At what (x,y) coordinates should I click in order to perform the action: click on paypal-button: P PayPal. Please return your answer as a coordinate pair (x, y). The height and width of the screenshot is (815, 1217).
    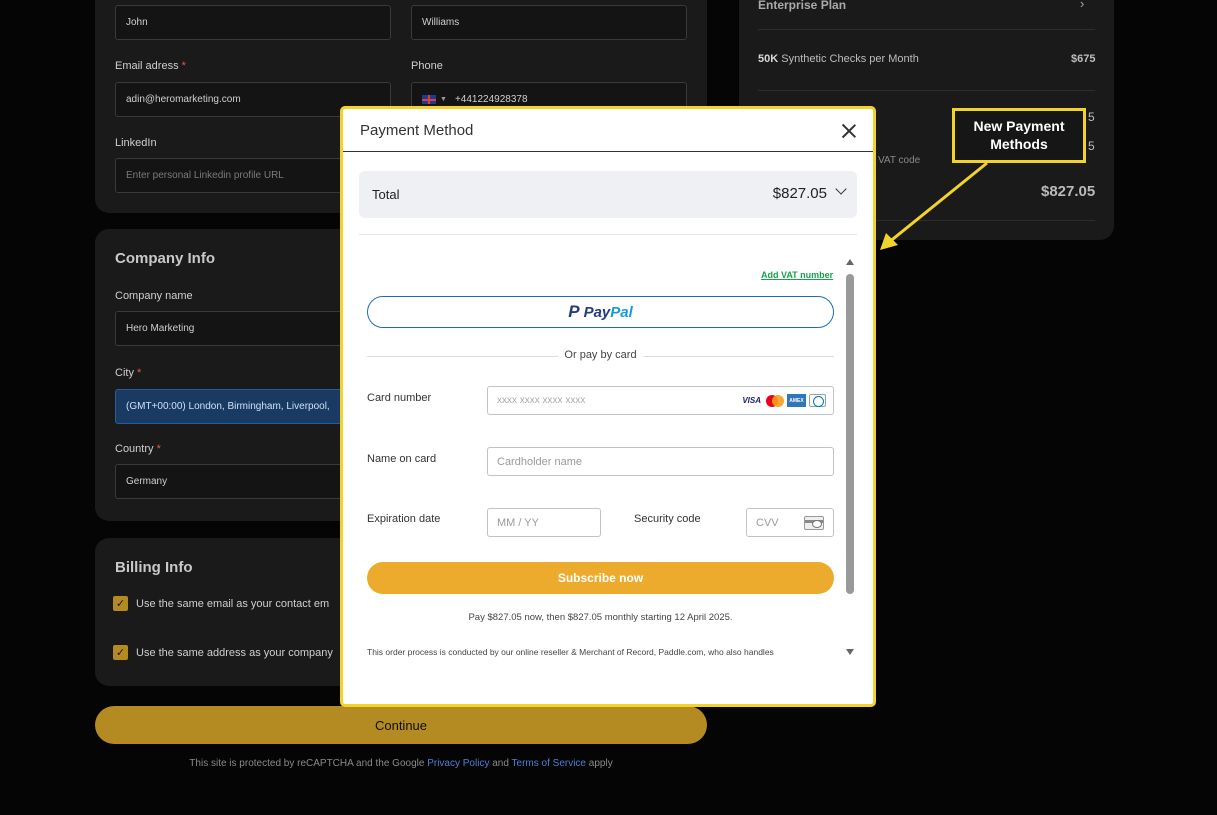
    Looking at the image, I should click on (600, 312).